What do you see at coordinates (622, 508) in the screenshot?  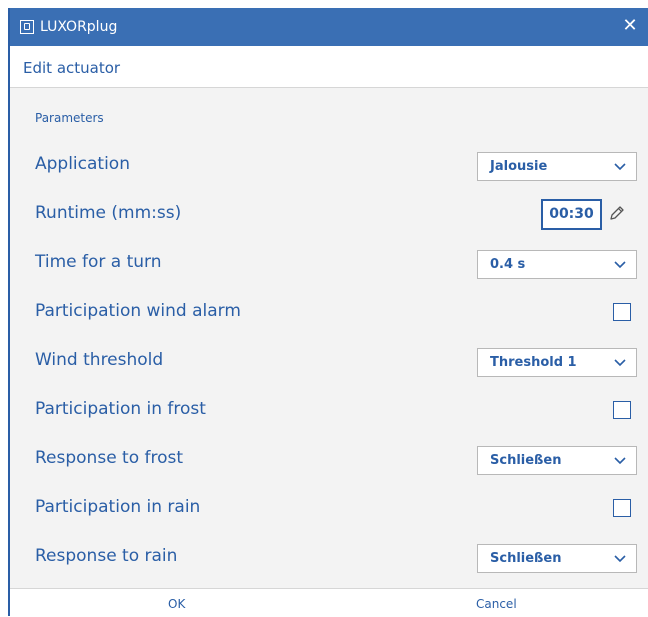 I see `rain-checkbox` at bounding box center [622, 508].